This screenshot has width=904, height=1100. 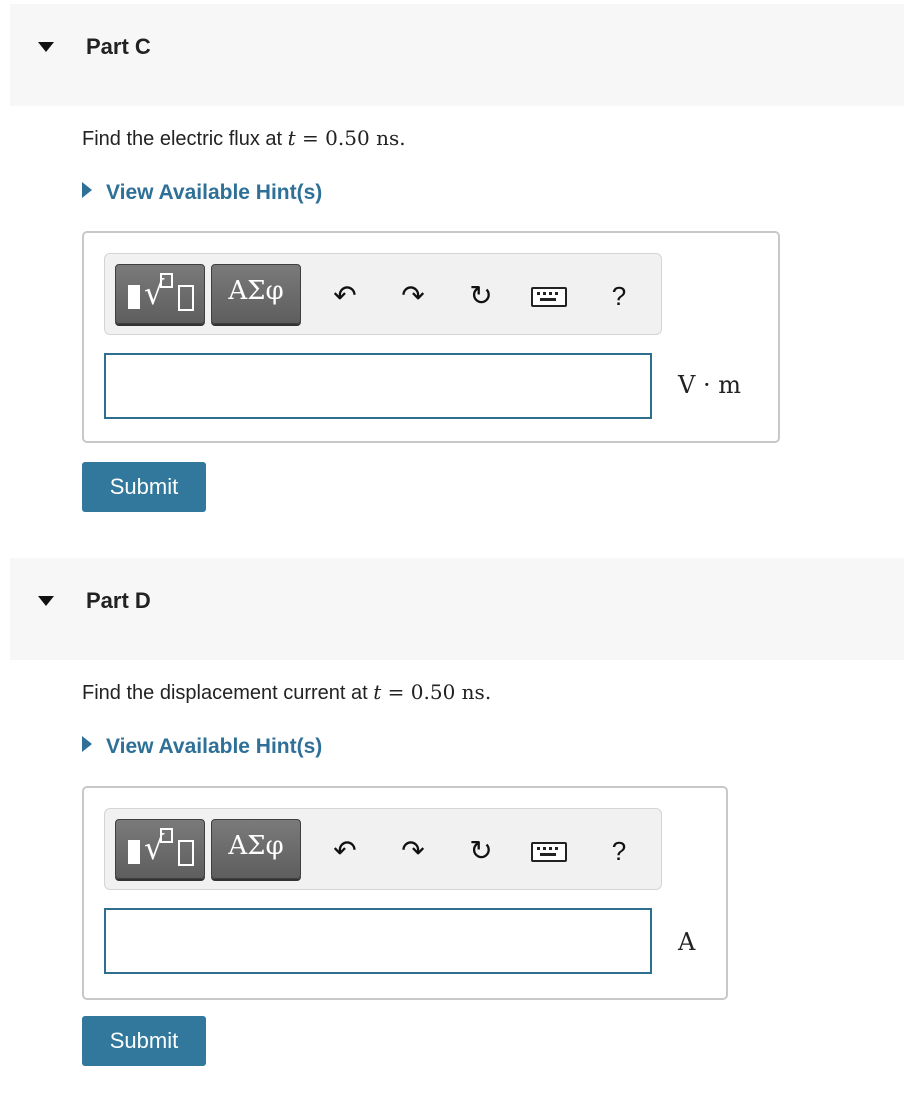 What do you see at coordinates (431, 337) in the screenshot?
I see `part-c-answer-box: √ ΑΣφ ↶ ↷ ↻ ? V · m` at bounding box center [431, 337].